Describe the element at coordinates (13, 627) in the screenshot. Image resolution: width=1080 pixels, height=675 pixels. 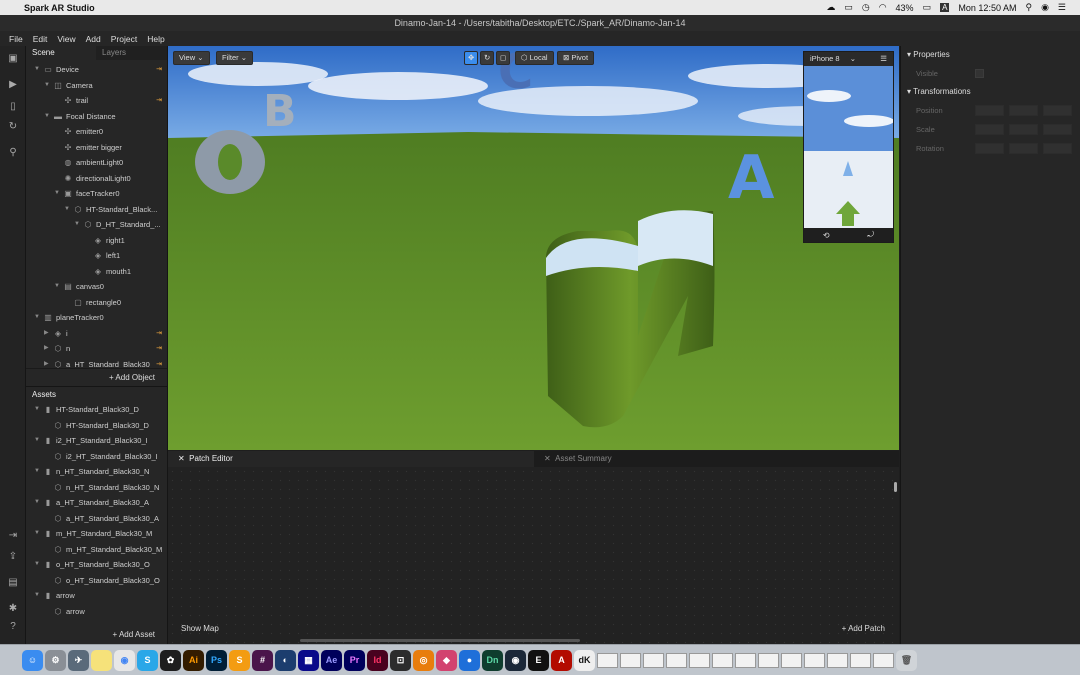
I see `help-icon: ?` at that location.